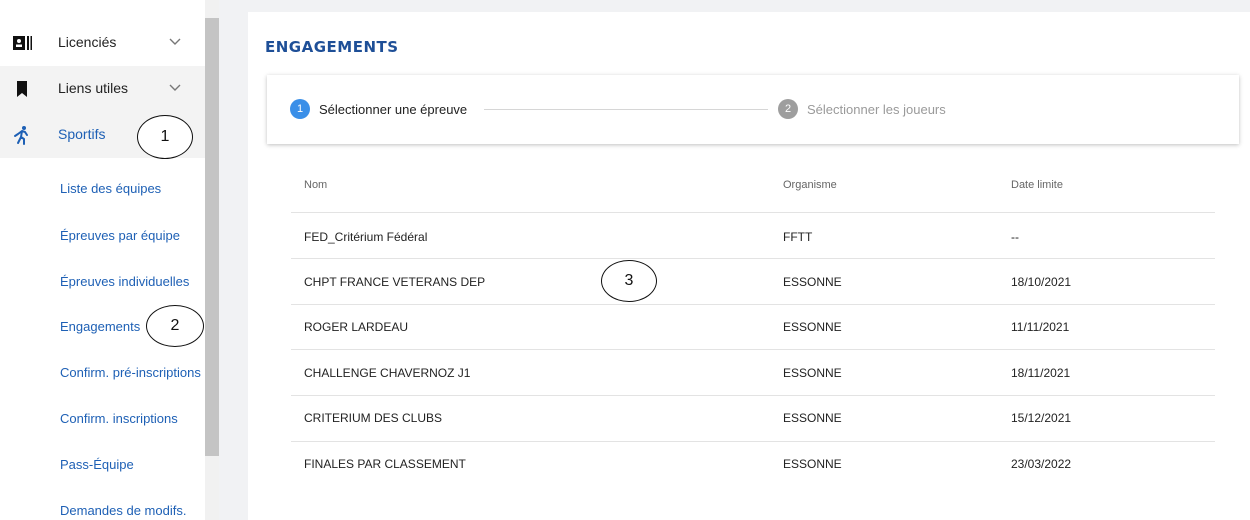 The image size is (1250, 520). Describe the element at coordinates (123, 510) in the screenshot. I see `sidebar-subitem-demandes-modifs: Demandes de modifs.` at that location.